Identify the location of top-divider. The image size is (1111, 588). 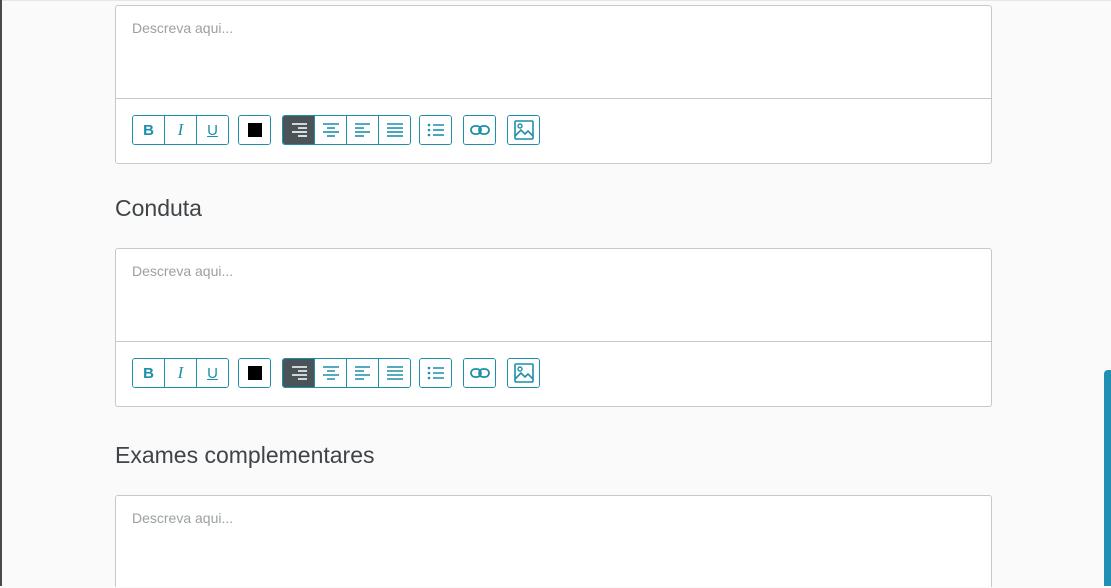
(556, 0).